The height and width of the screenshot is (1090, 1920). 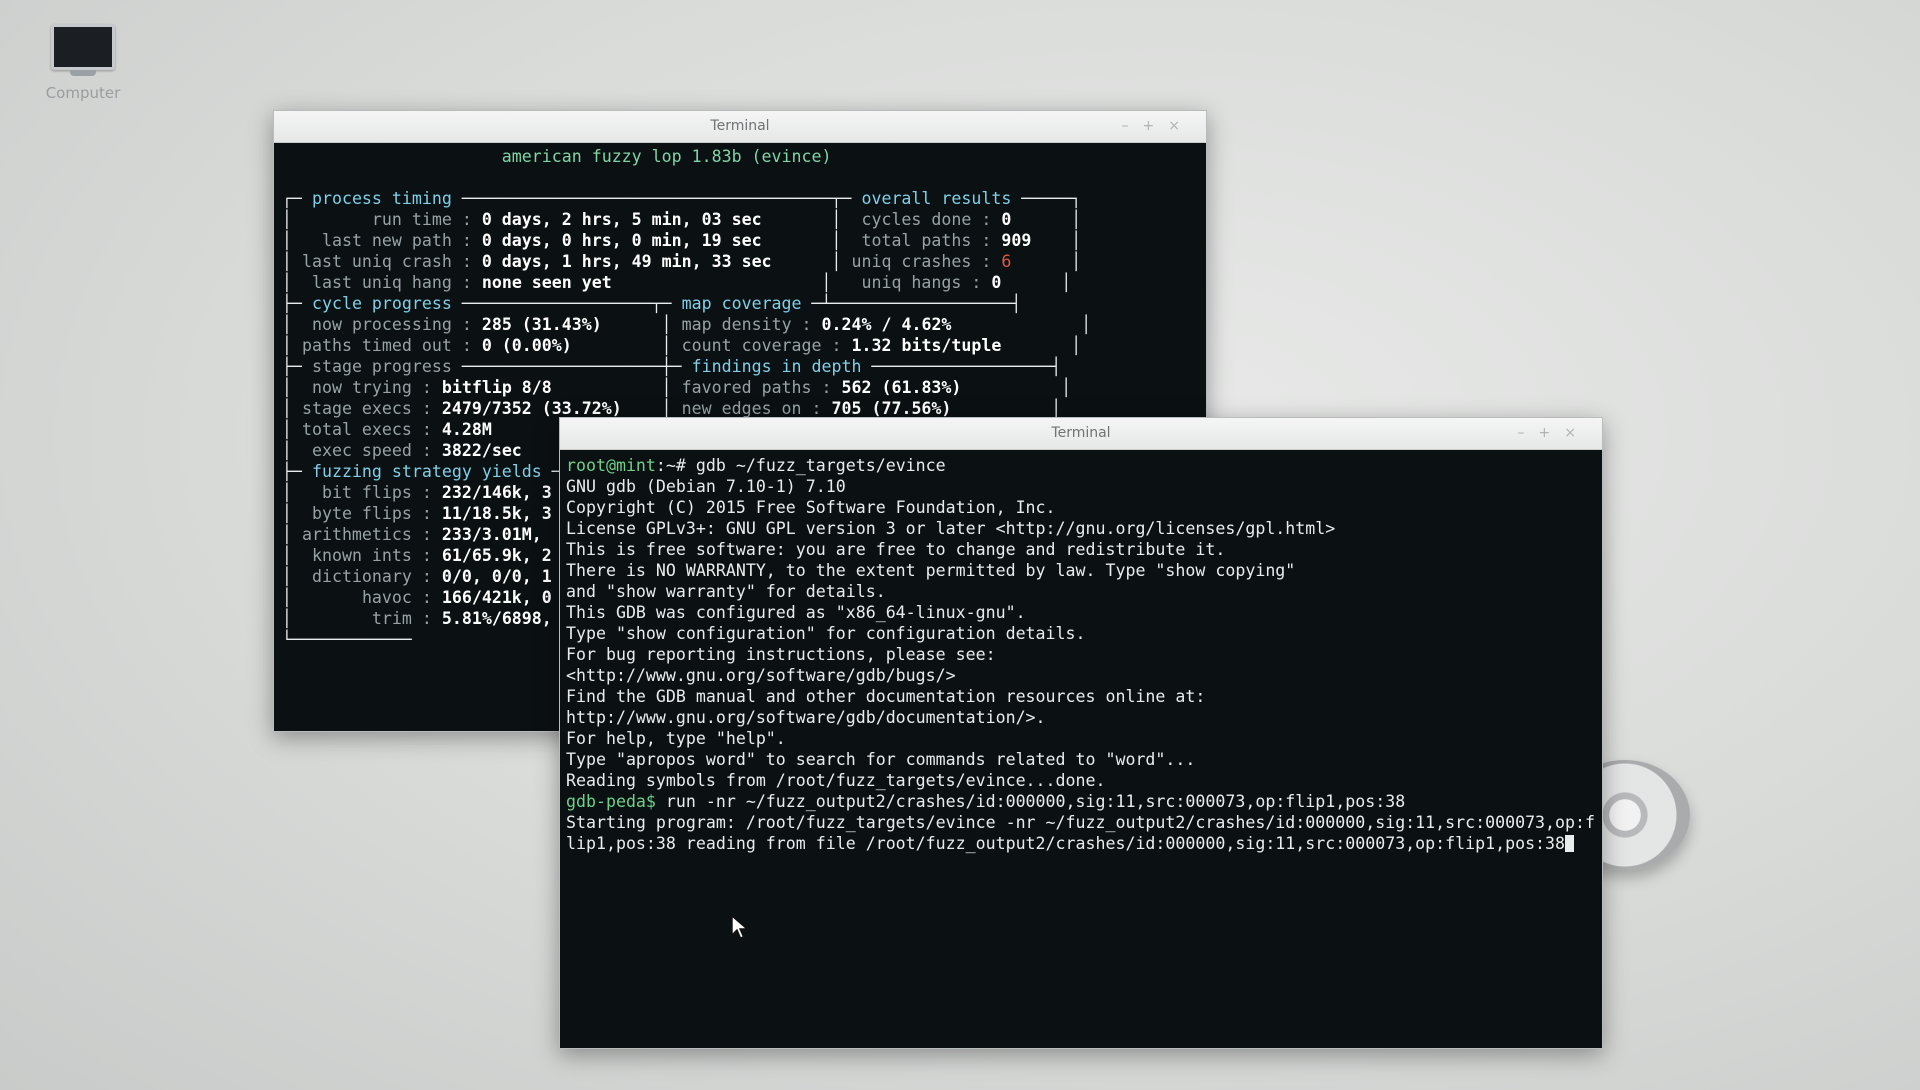 I want to click on total-execs-value: 4.28M, so click(x=466, y=429).